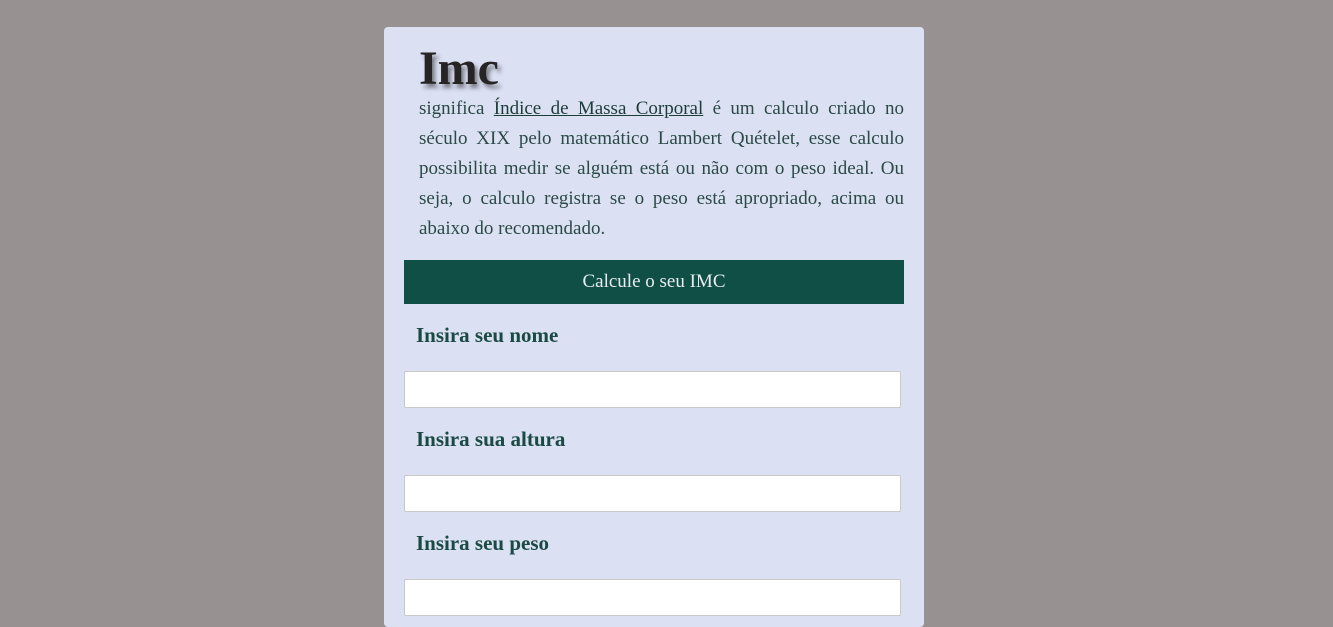 Image resolution: width=1333 pixels, height=627 pixels. I want to click on description-prefix: significa, so click(456, 108).